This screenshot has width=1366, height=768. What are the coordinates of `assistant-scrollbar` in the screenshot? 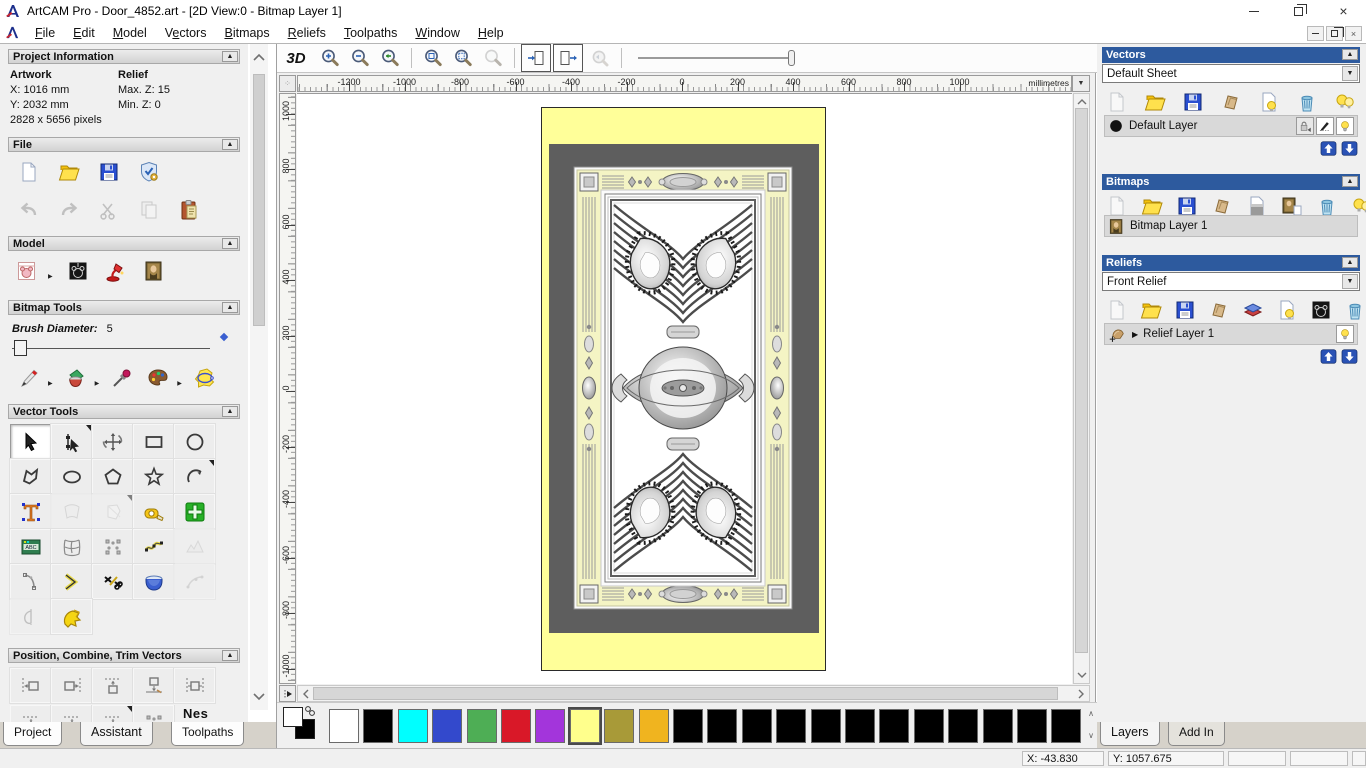 It's located at (259, 377).